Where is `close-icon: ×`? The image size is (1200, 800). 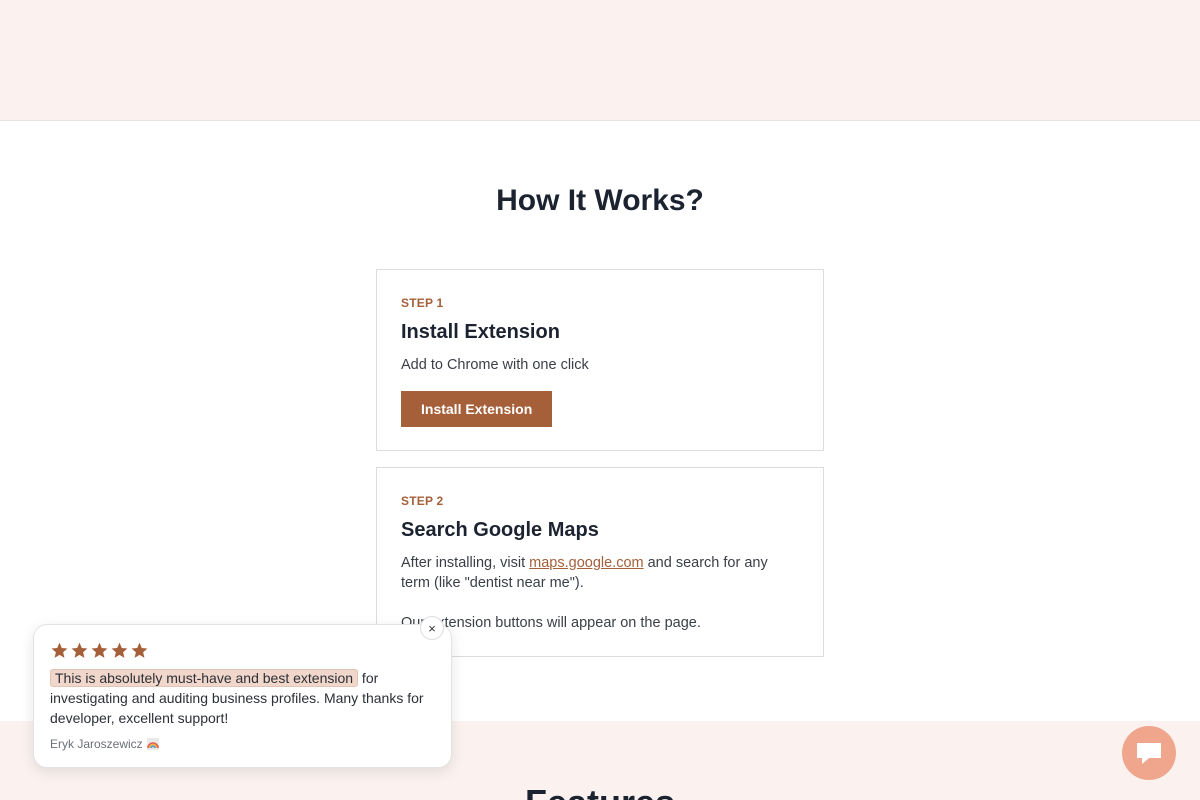 close-icon: × is located at coordinates (432, 628).